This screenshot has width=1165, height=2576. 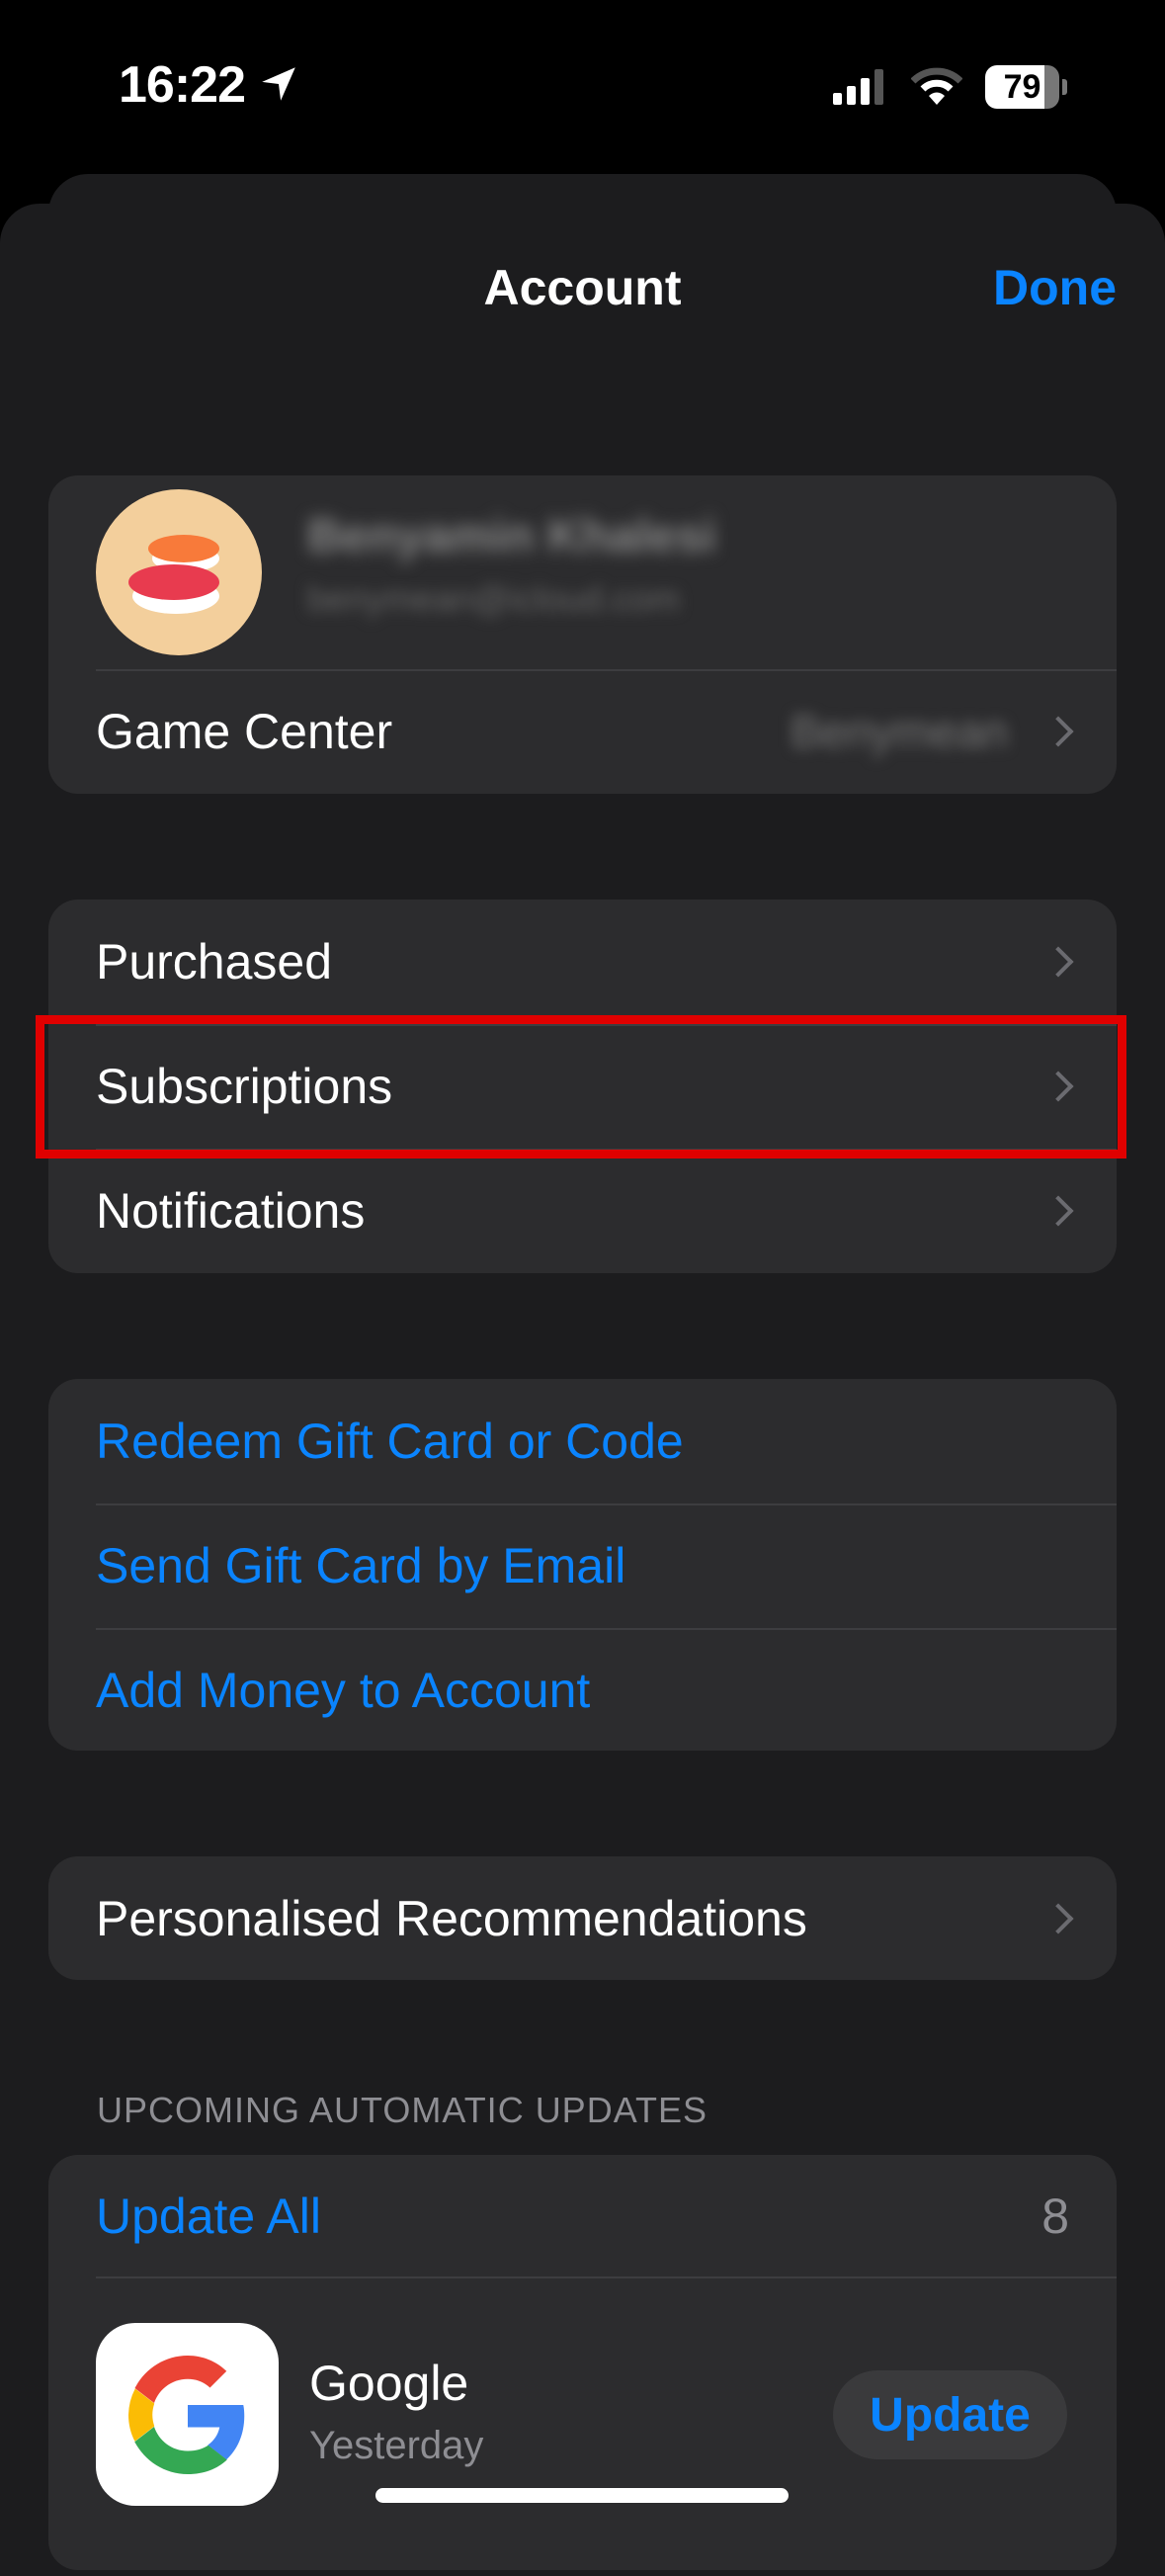 I want to click on redeem-gift-card-link: Redeem Gift Card or Code, so click(x=582, y=1441).